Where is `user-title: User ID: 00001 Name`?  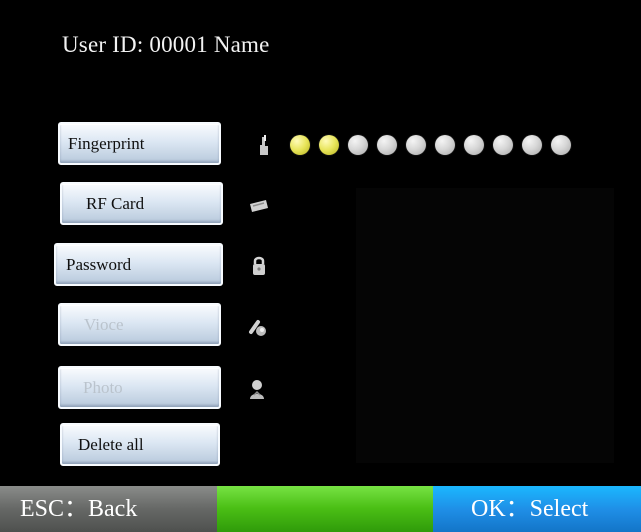 user-title: User ID: 00001 Name is located at coordinates (166, 44).